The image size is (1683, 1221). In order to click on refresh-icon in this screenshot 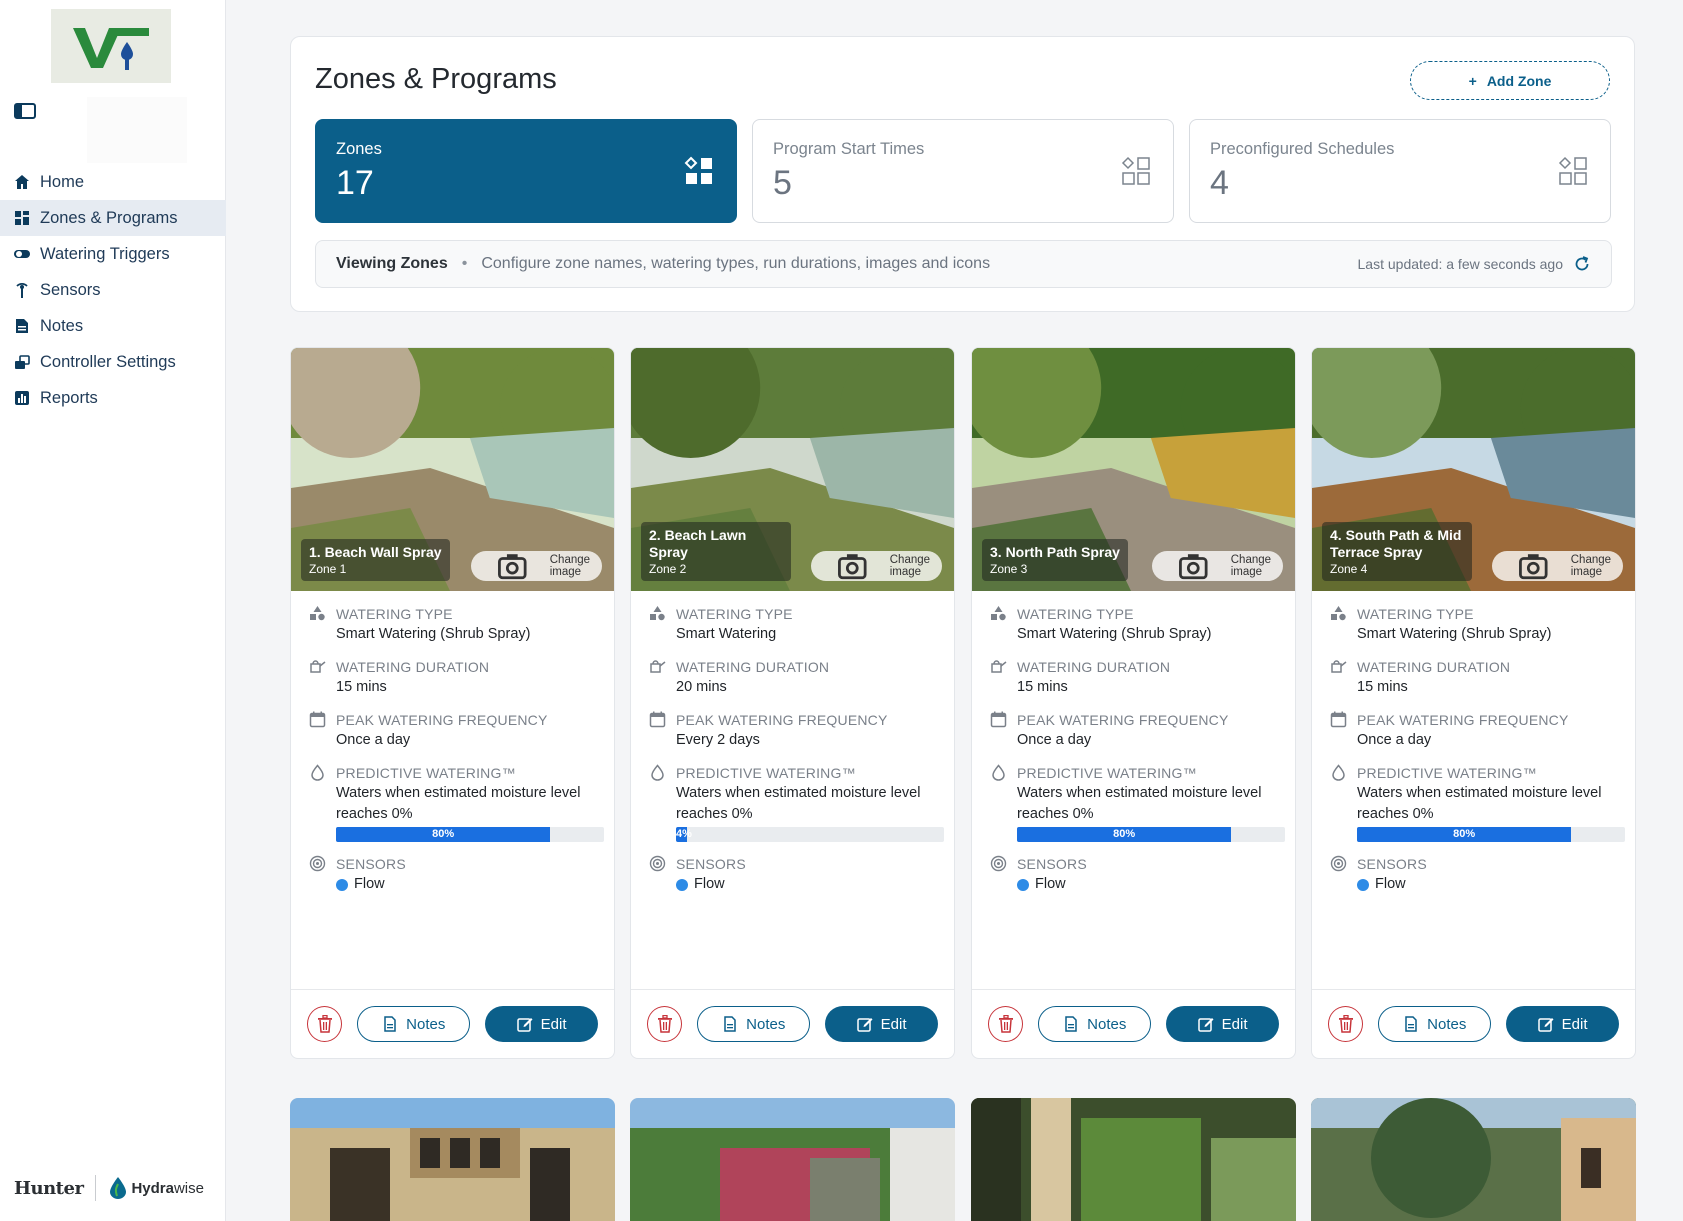, I will do `click(1582, 264)`.